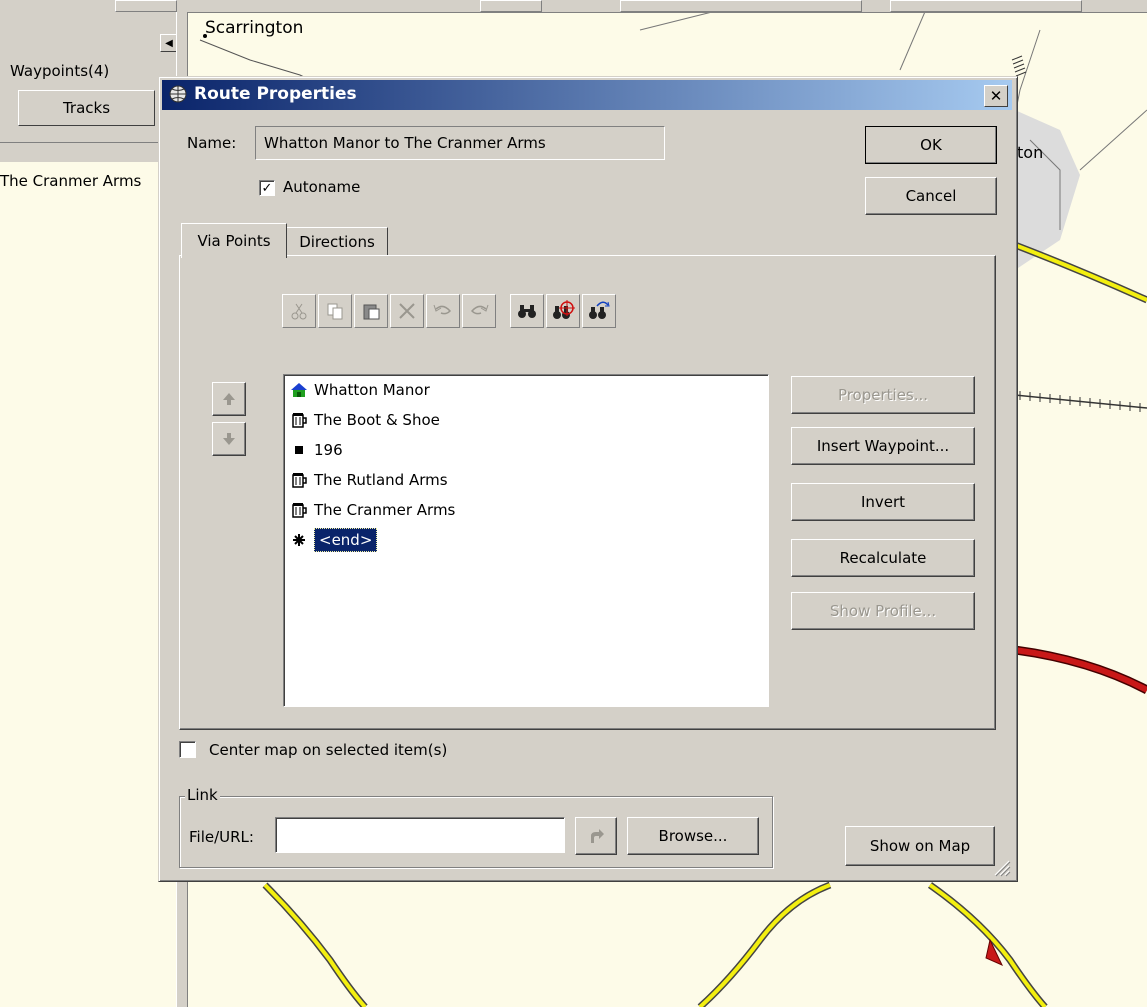  I want to click on name-label: Name:, so click(212, 143).